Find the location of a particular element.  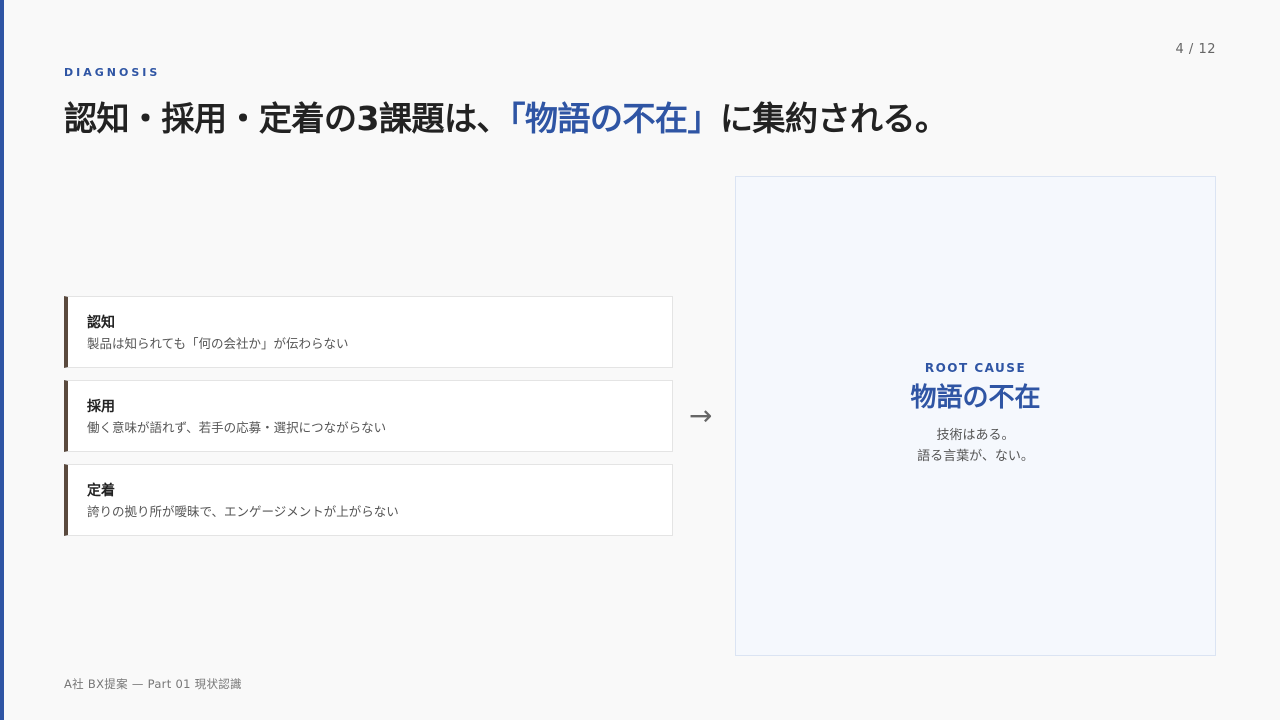

accent-bar is located at coordinates (2, 360).